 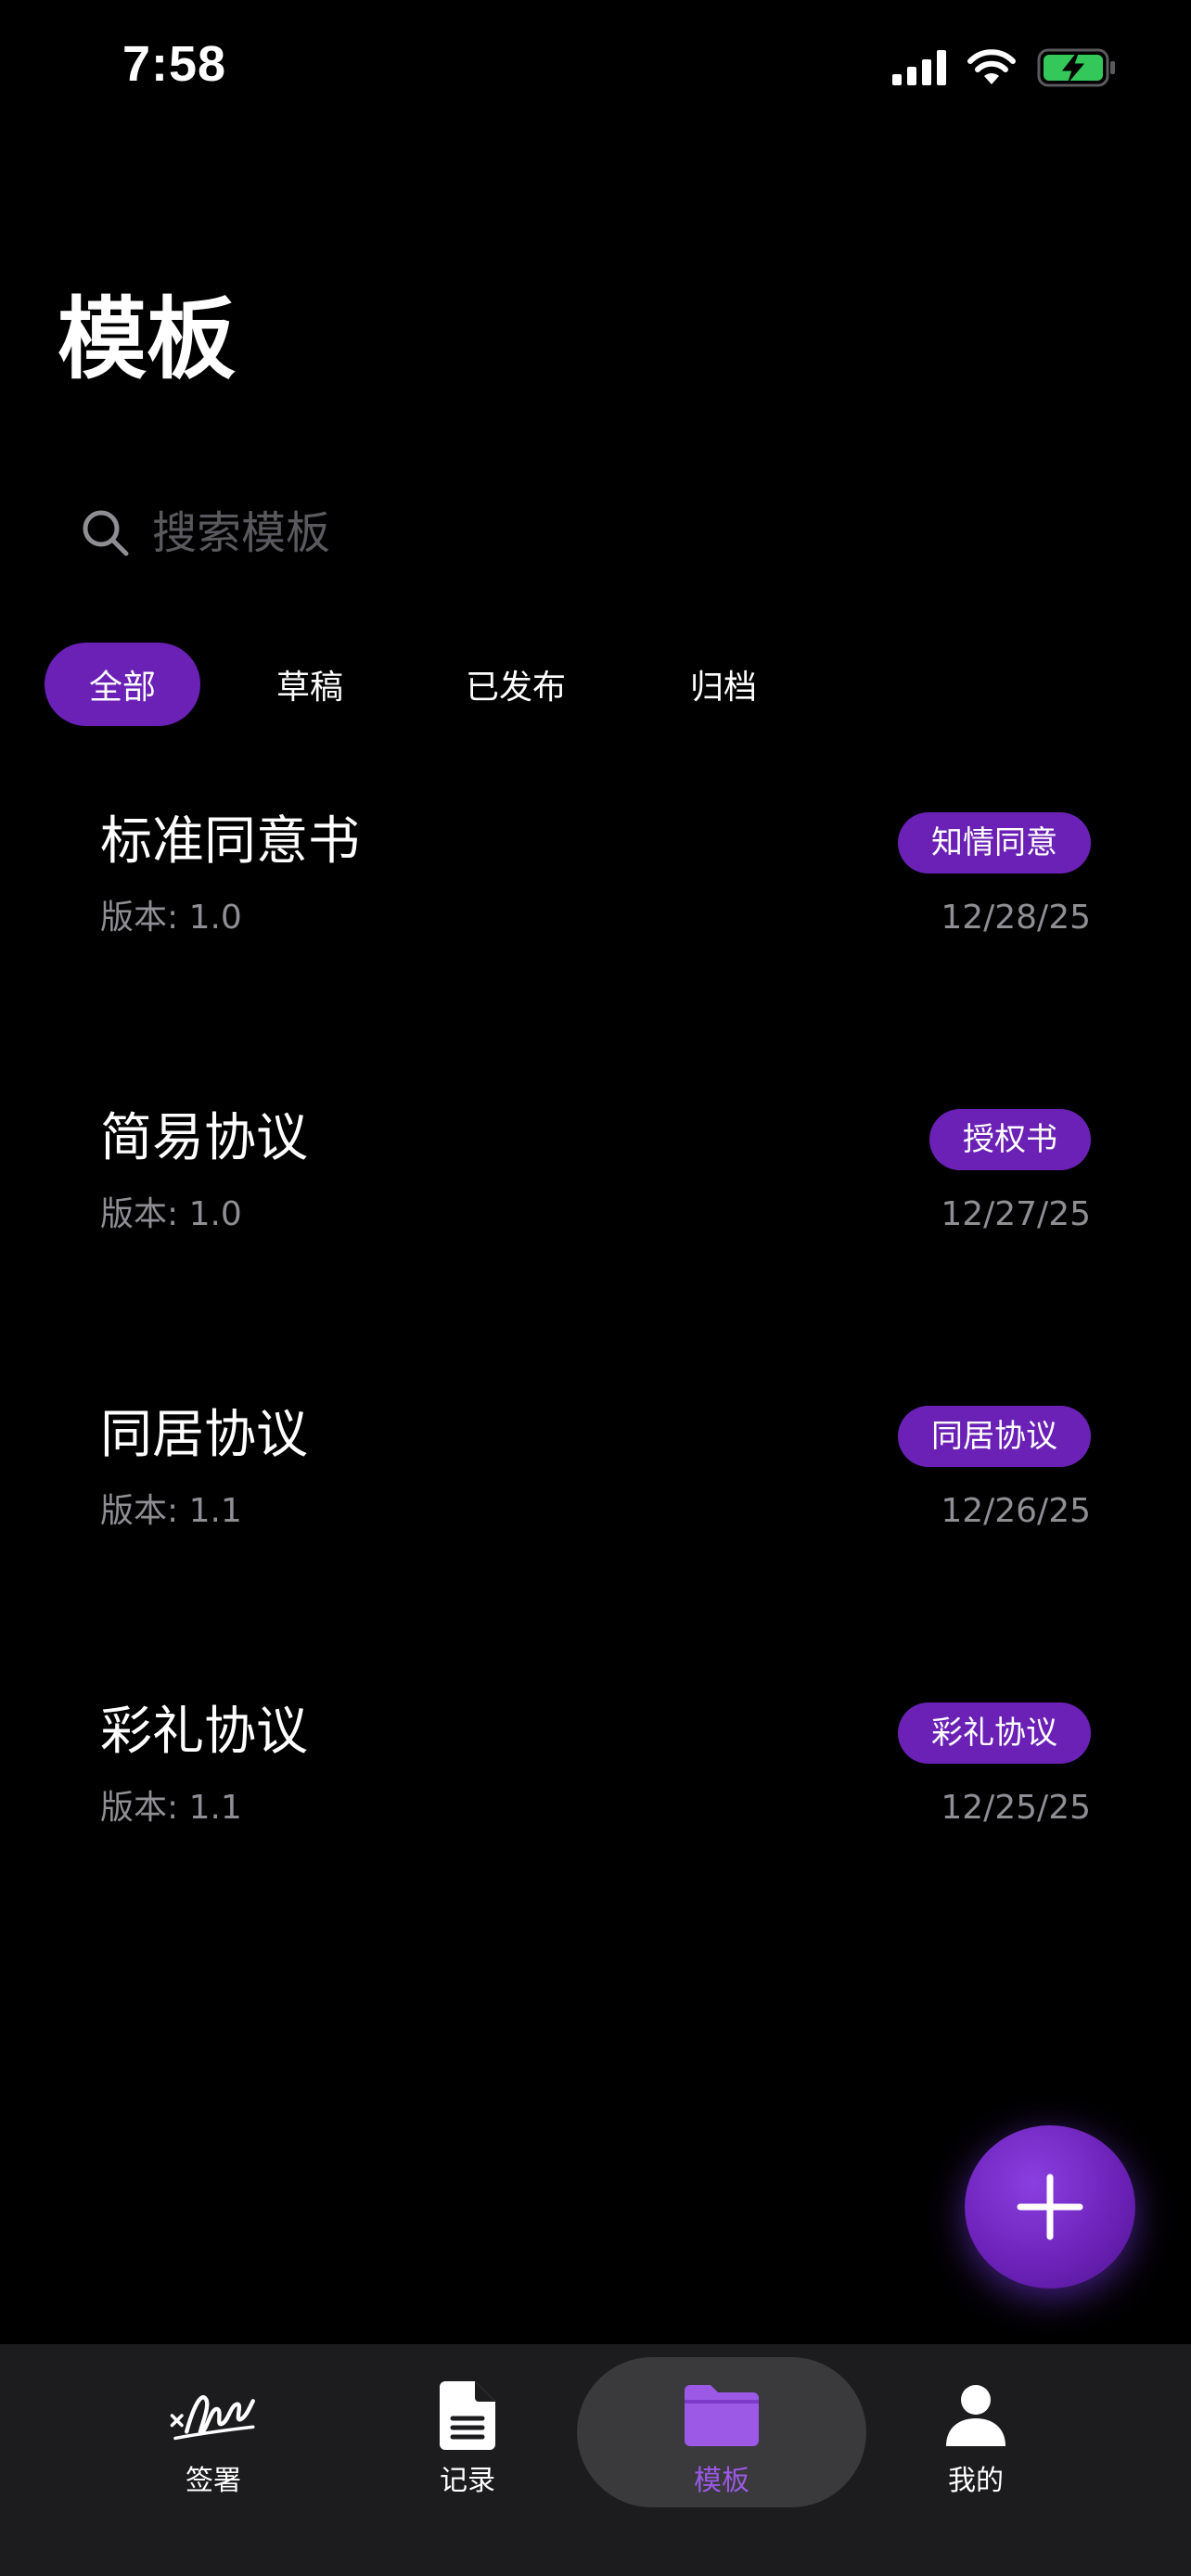 What do you see at coordinates (595, 2460) in the screenshot?
I see `bottom-tab-bar: 签署 记录 模板 我的` at bounding box center [595, 2460].